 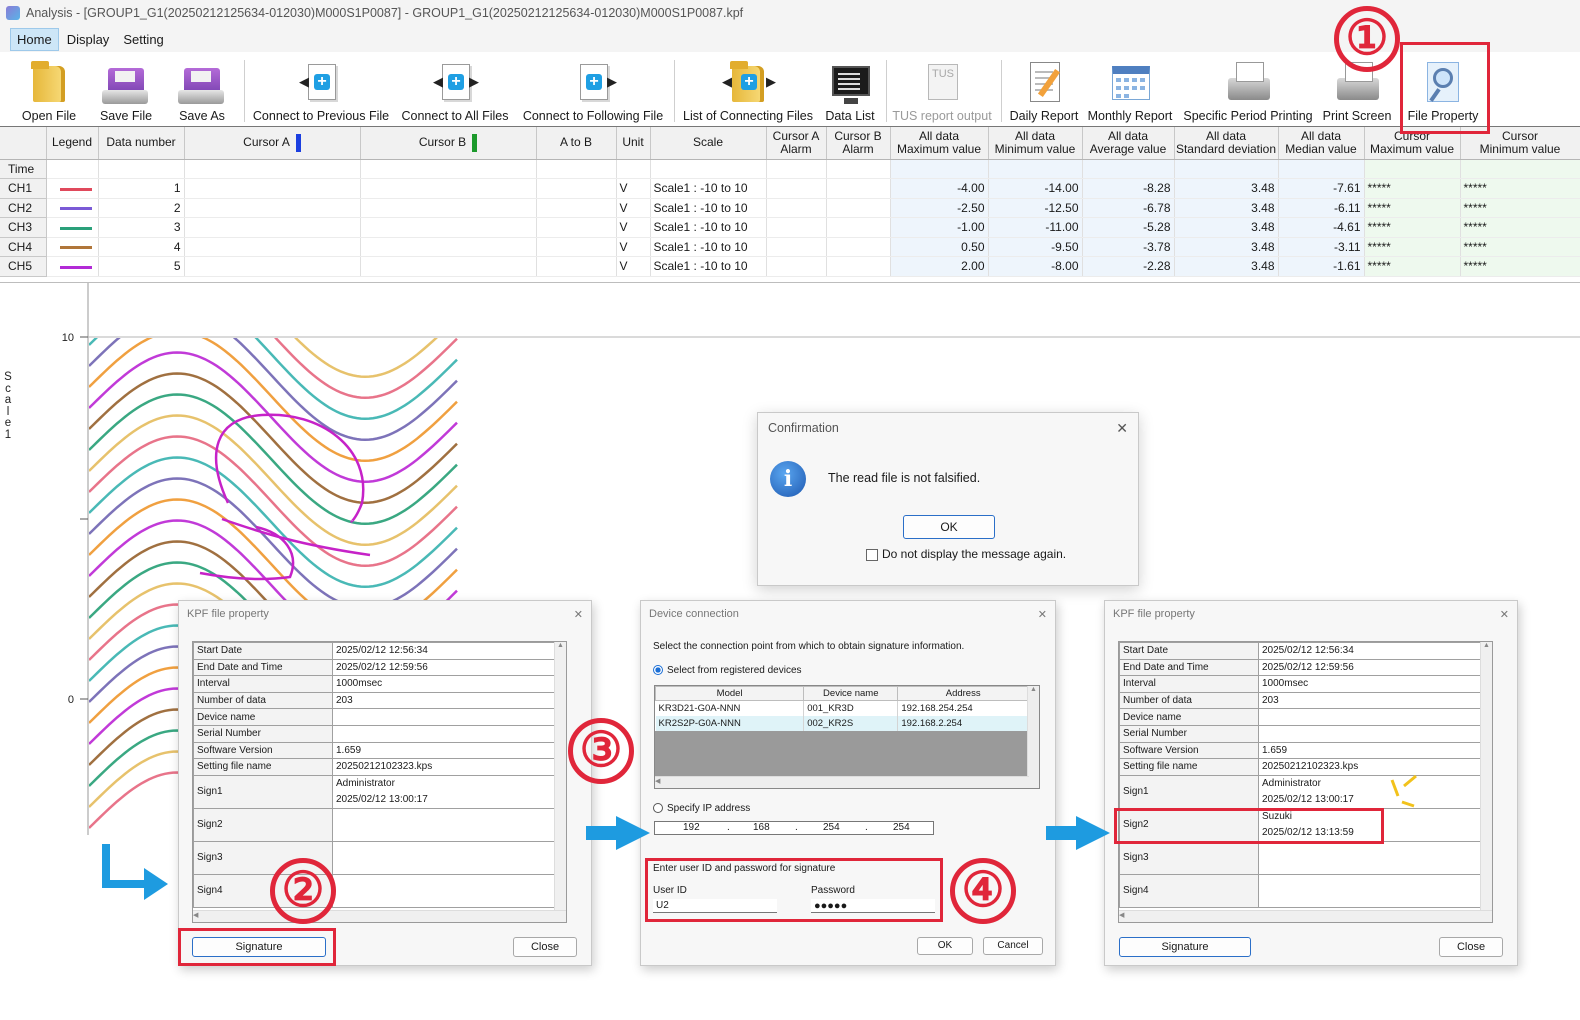 What do you see at coordinates (1013, 946) in the screenshot?
I see `cancel-button: Cancel` at bounding box center [1013, 946].